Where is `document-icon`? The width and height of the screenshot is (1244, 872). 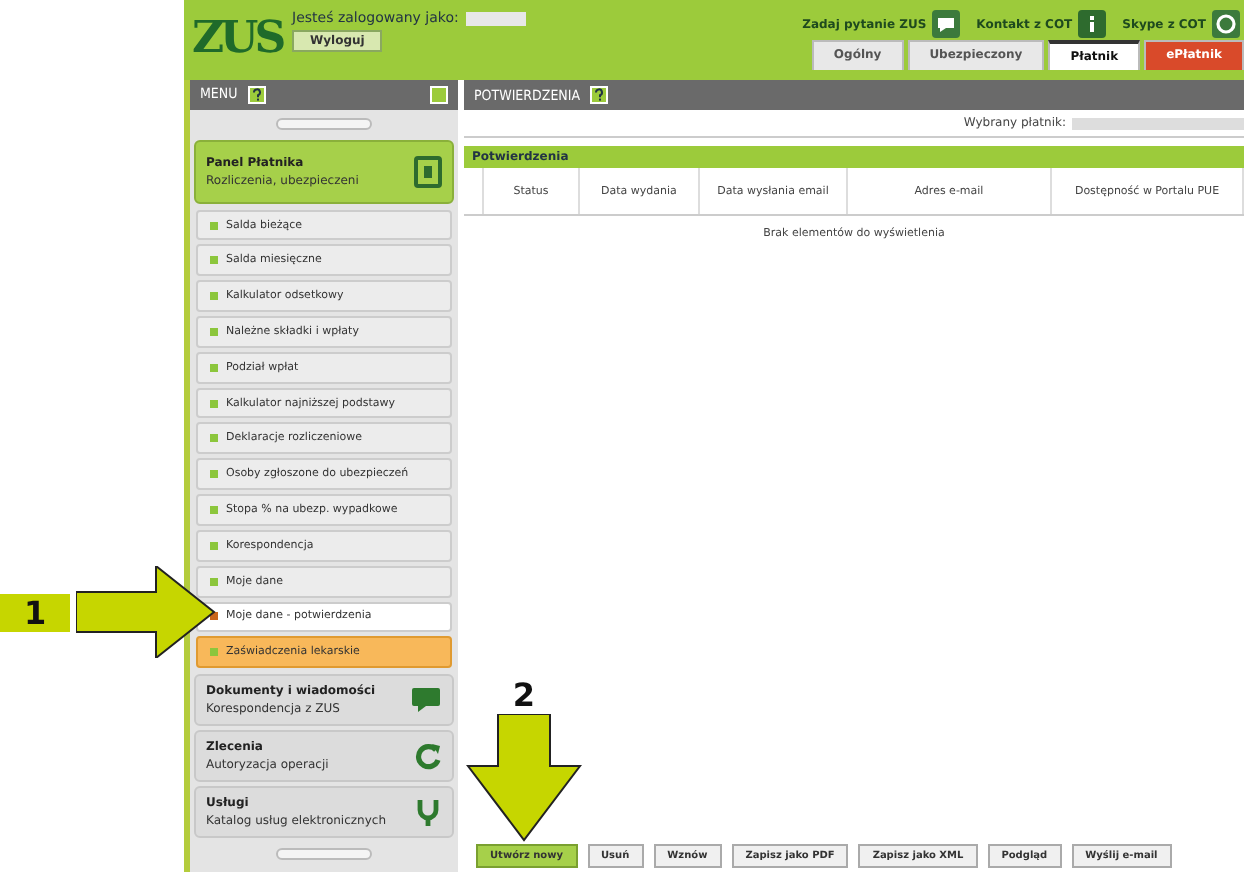
document-icon is located at coordinates (428, 171).